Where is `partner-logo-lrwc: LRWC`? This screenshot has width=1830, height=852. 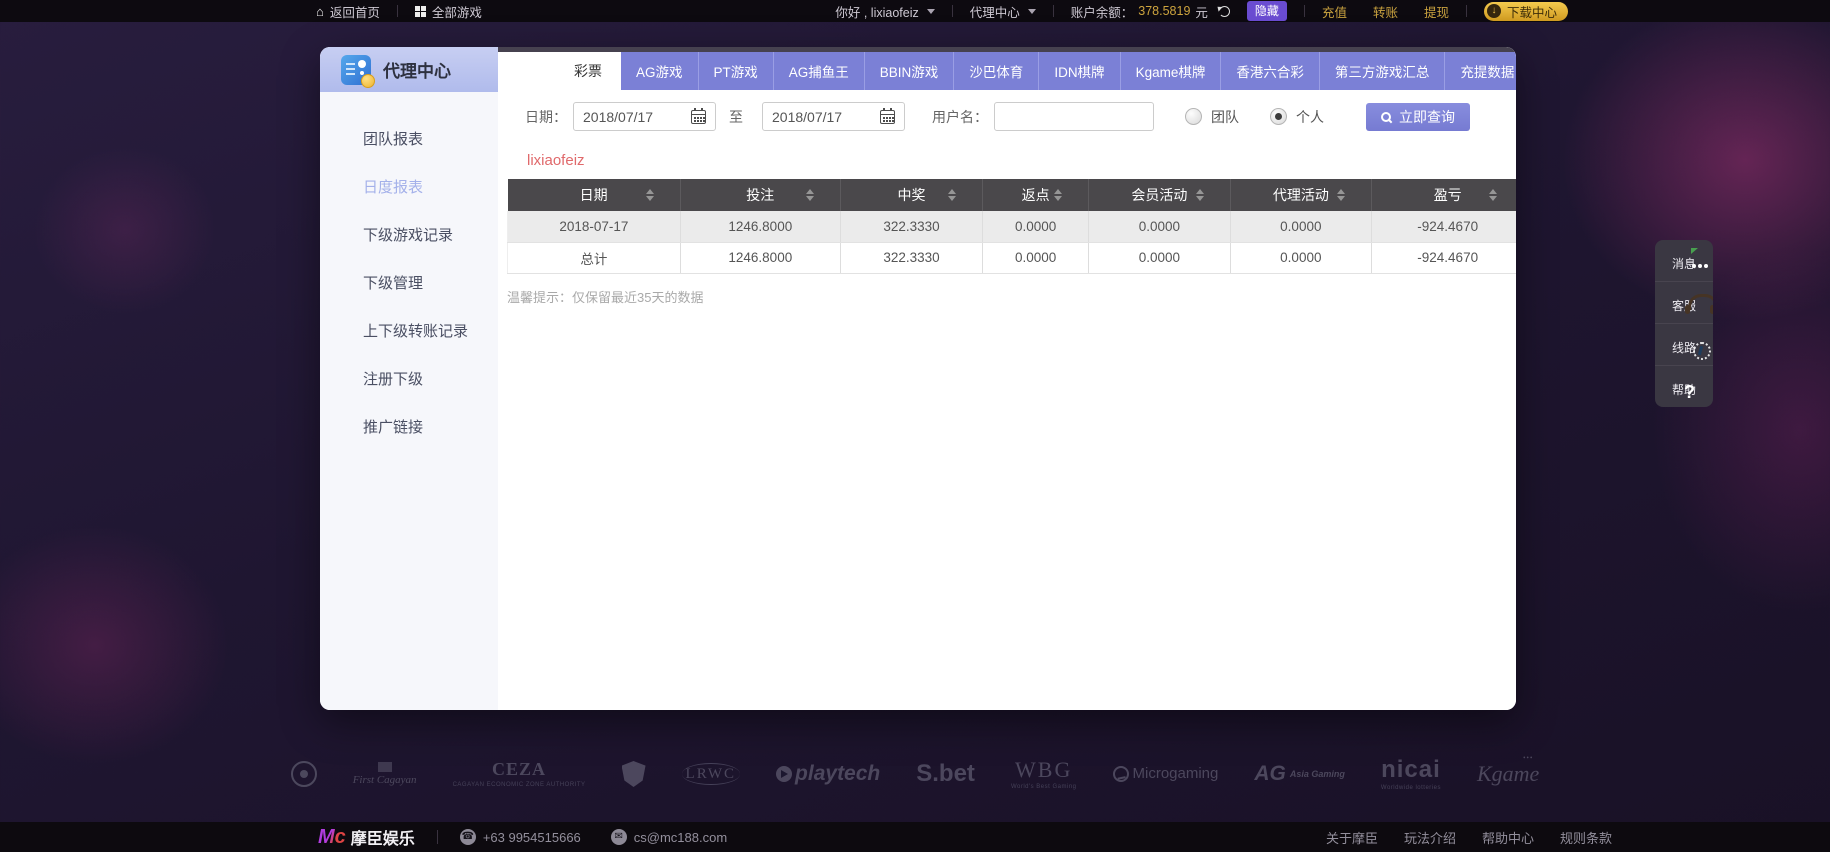
partner-logo-lrwc: LRWC is located at coordinates (711, 774).